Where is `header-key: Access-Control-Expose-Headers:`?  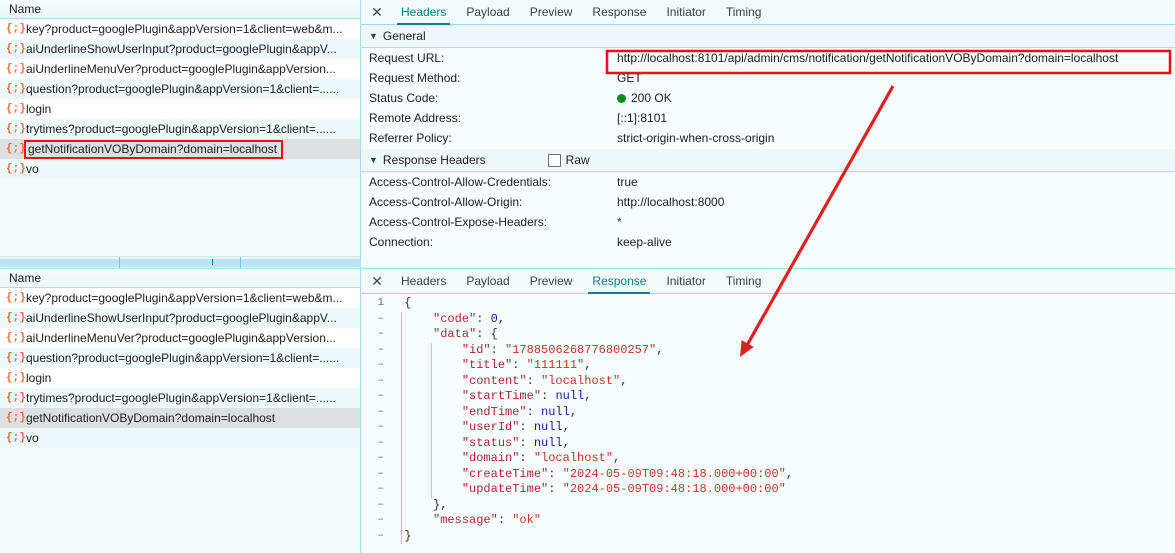 header-key: Access-Control-Expose-Headers: is located at coordinates (458, 222).